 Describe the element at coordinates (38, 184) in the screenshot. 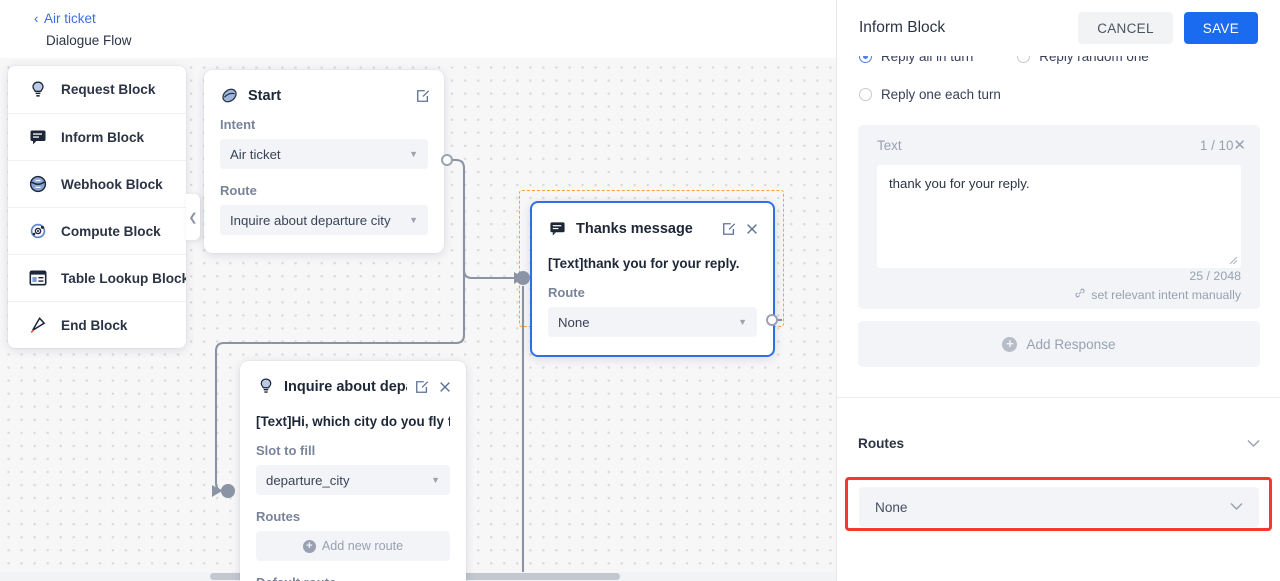

I see `webhook-globe-icon` at that location.